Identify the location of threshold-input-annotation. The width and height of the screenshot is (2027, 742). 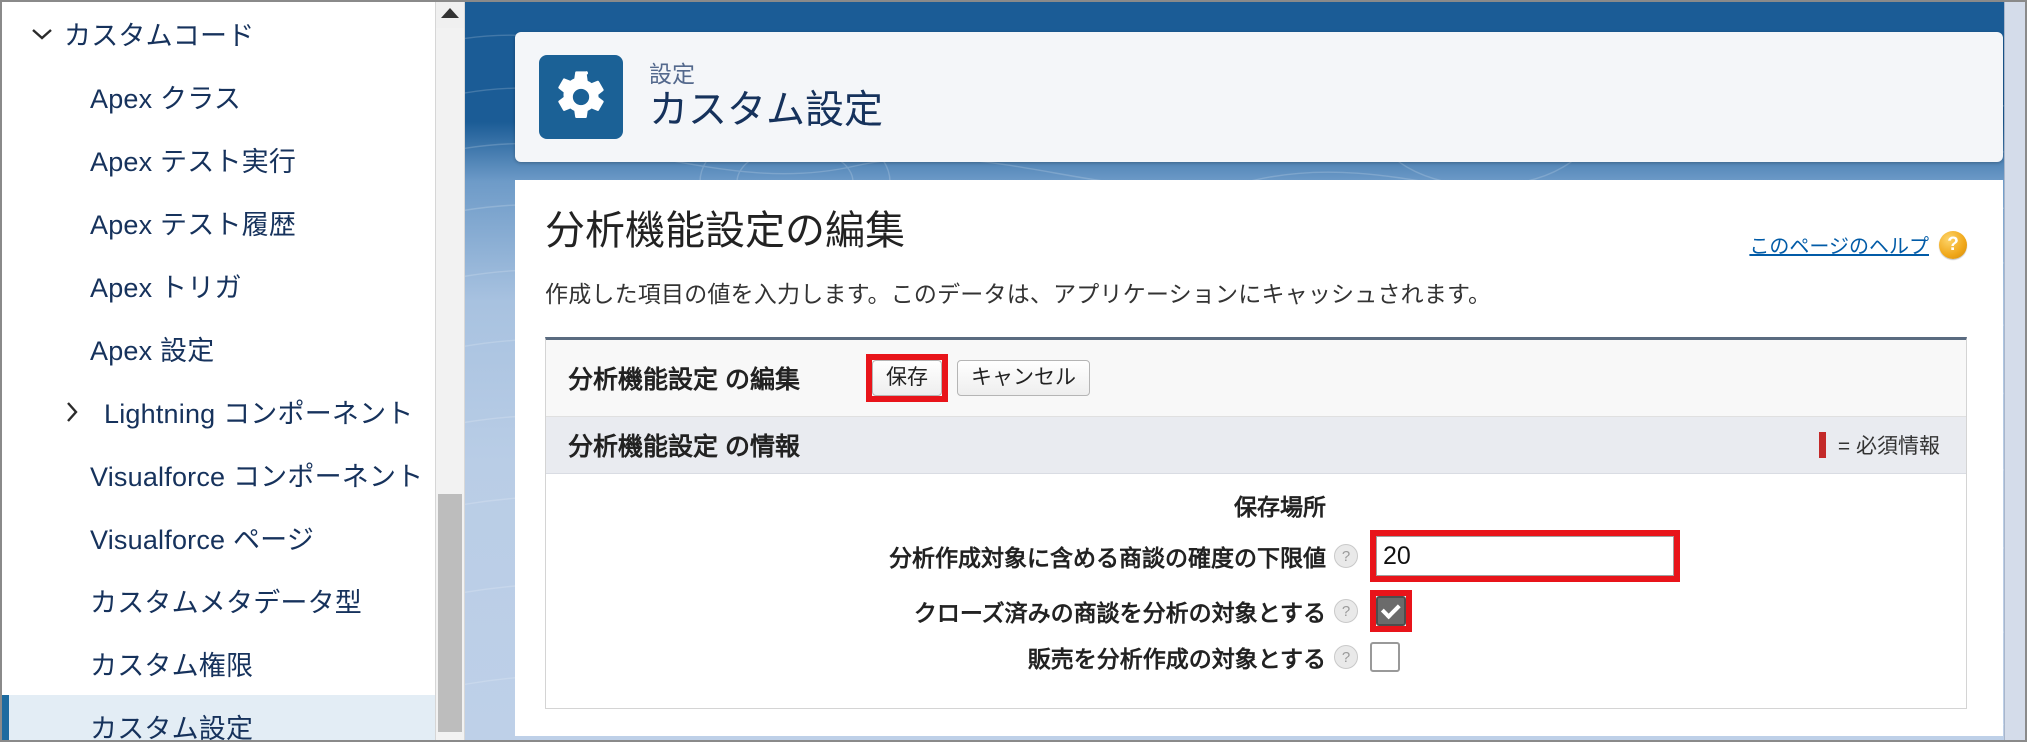
(1525, 556).